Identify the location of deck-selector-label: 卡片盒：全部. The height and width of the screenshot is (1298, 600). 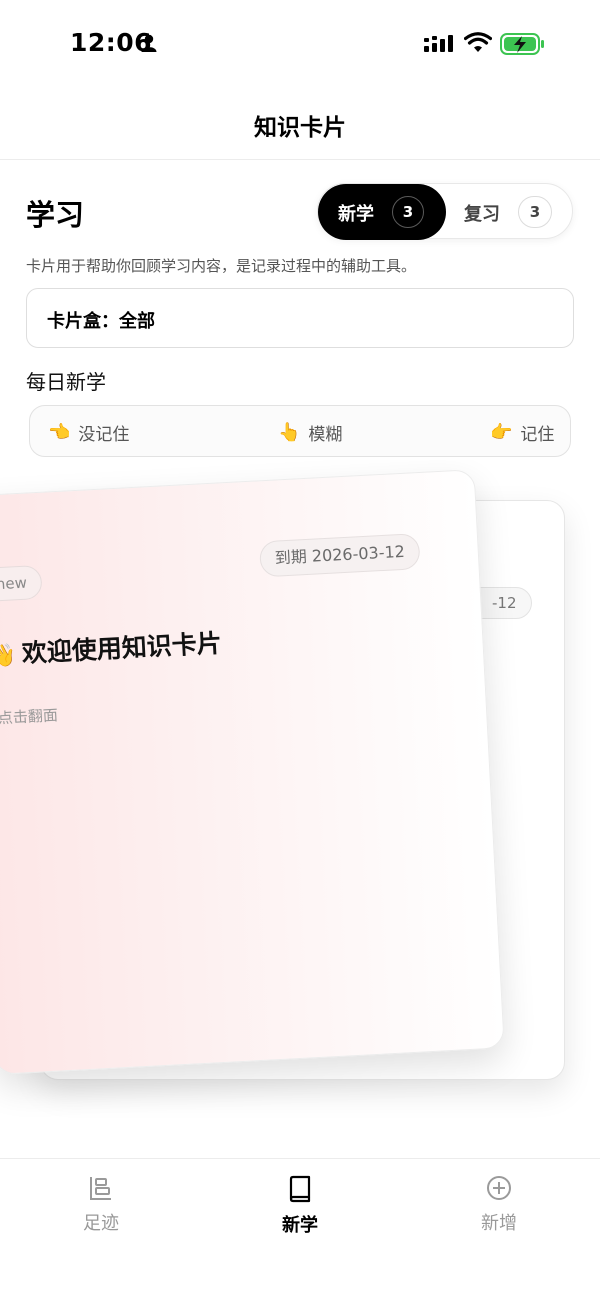
(101, 321).